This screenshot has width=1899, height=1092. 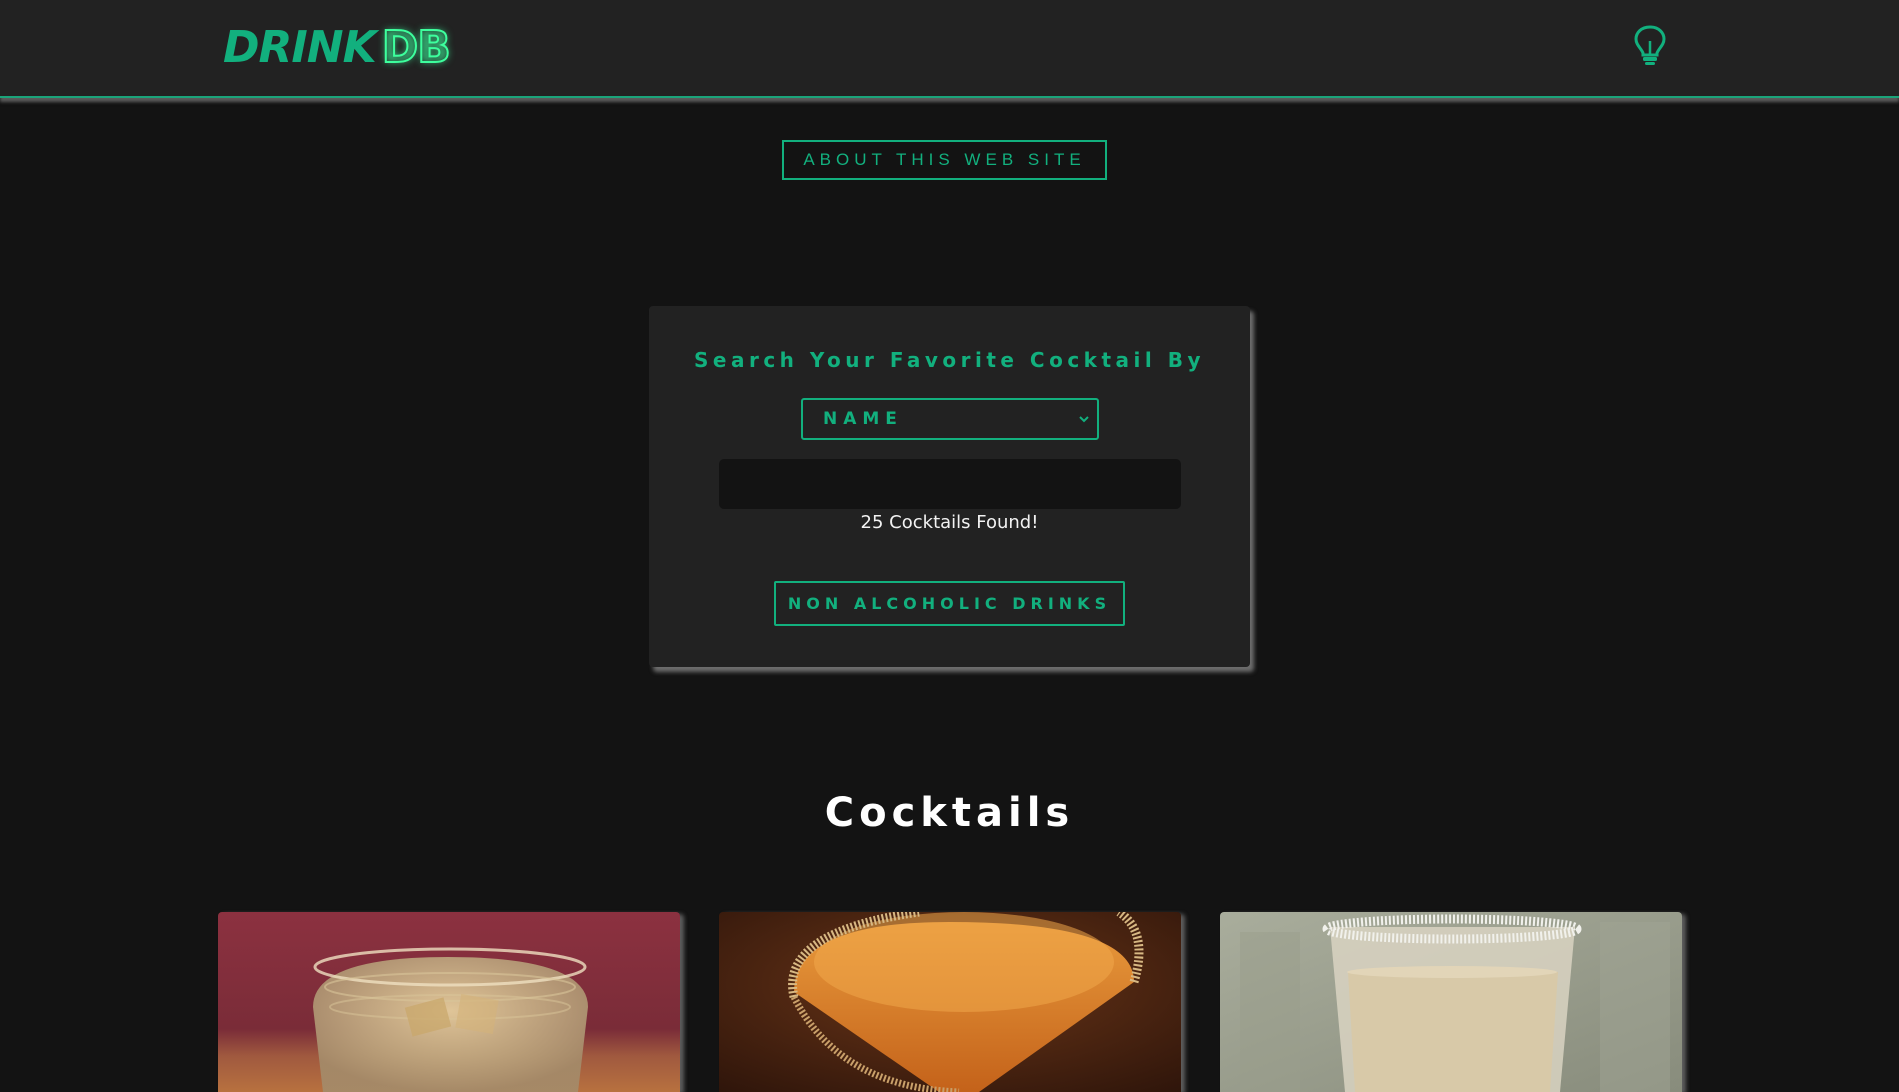 What do you see at coordinates (1650, 45) in the screenshot?
I see `lightbulb-icon` at bounding box center [1650, 45].